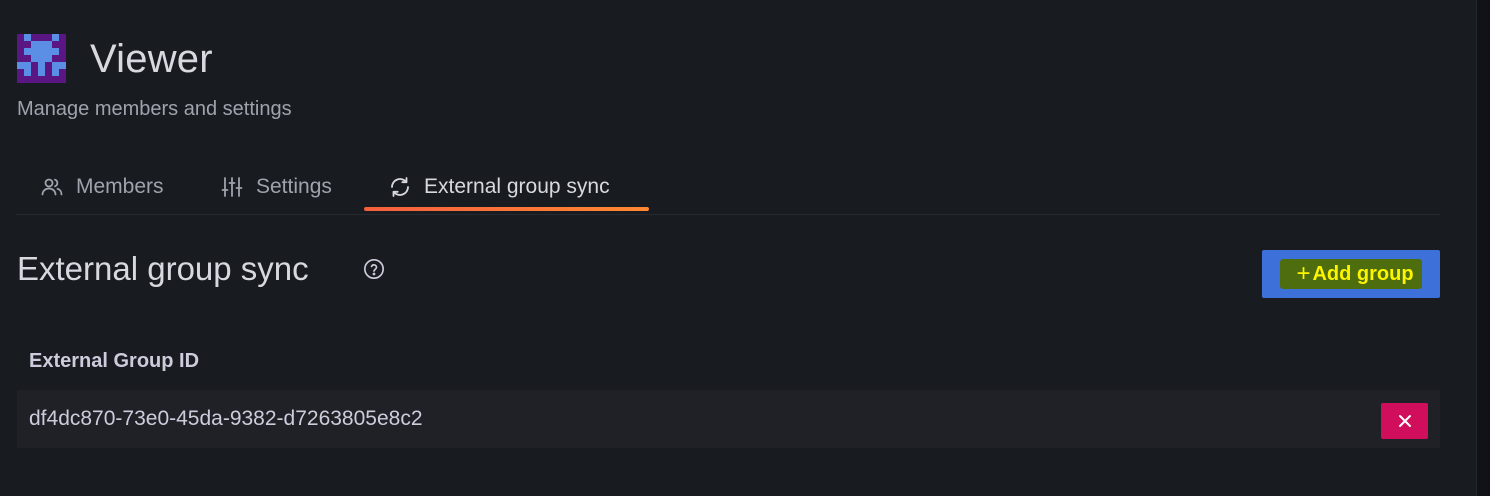 The width and height of the screenshot is (1490, 496). I want to click on column-header-external-group-id: External Group ID, so click(114, 361).